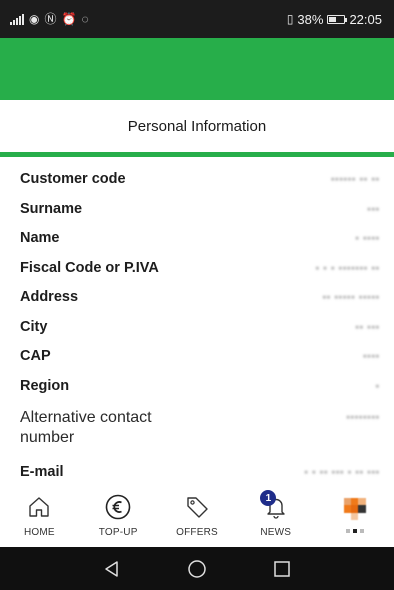 This screenshot has width=394, height=590. Describe the element at coordinates (197, 532) in the screenshot. I see `nav-label: OFFERS` at that location.